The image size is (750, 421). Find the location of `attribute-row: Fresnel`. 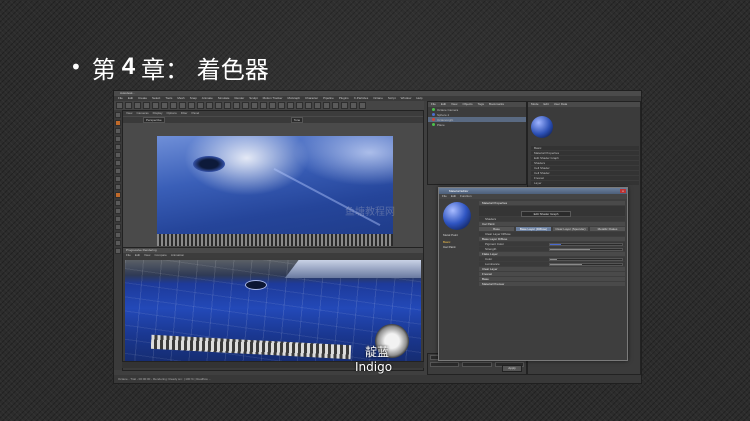

attribute-row: Fresnel is located at coordinates (585, 178).